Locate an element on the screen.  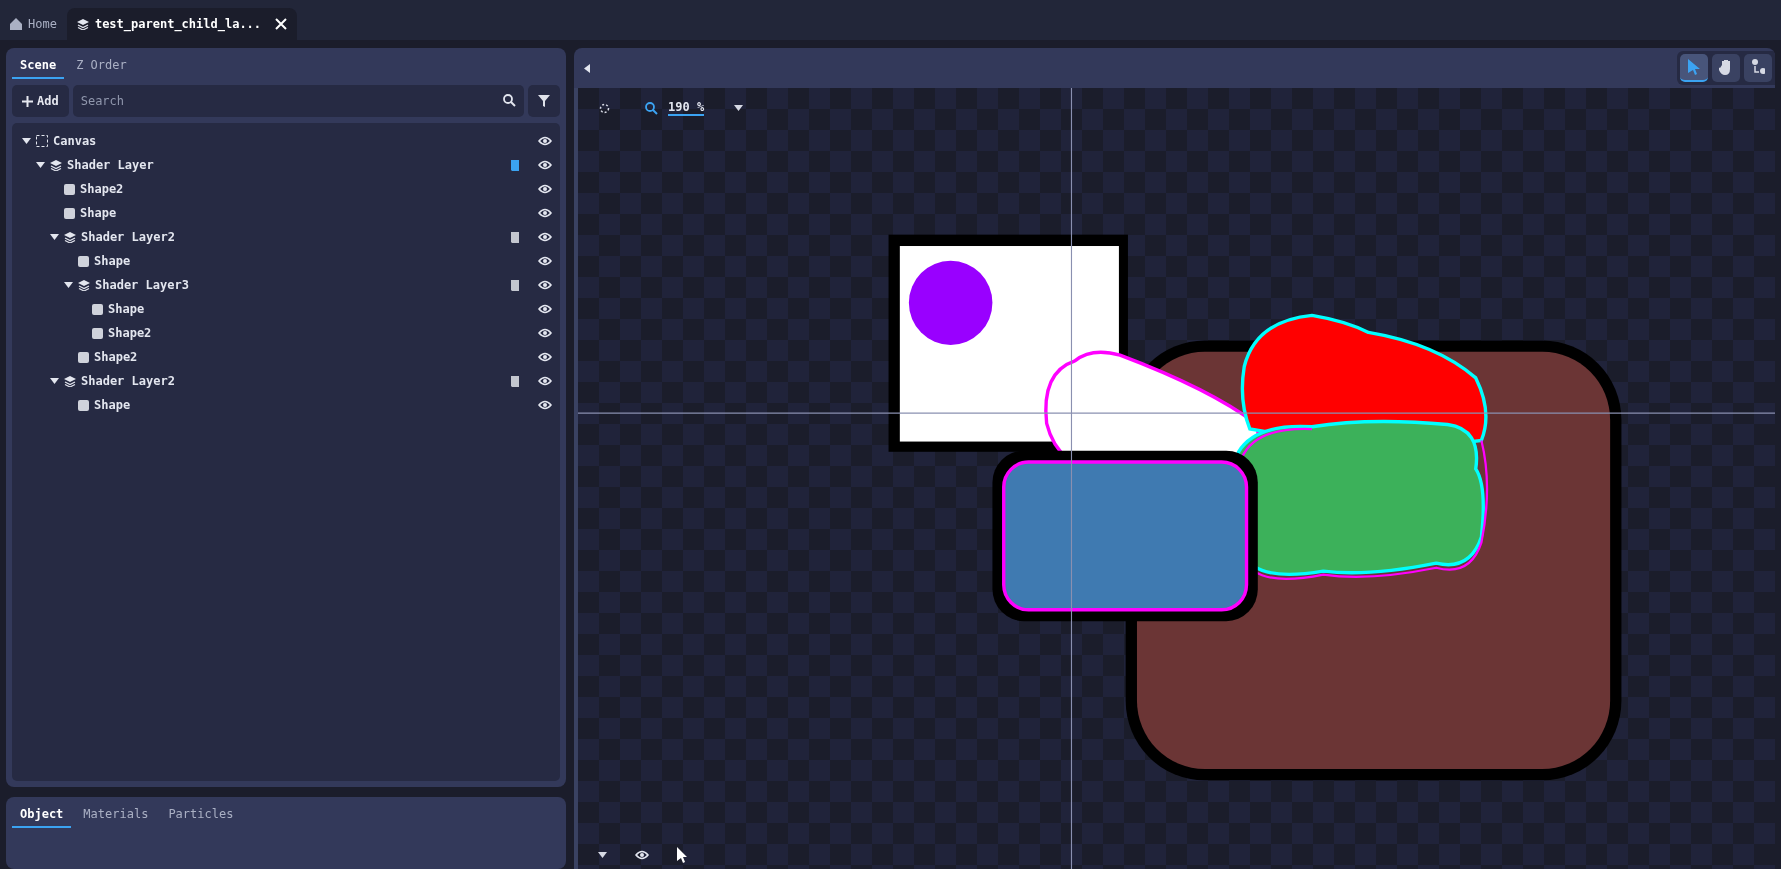
hand-icon is located at coordinates (1726, 67).